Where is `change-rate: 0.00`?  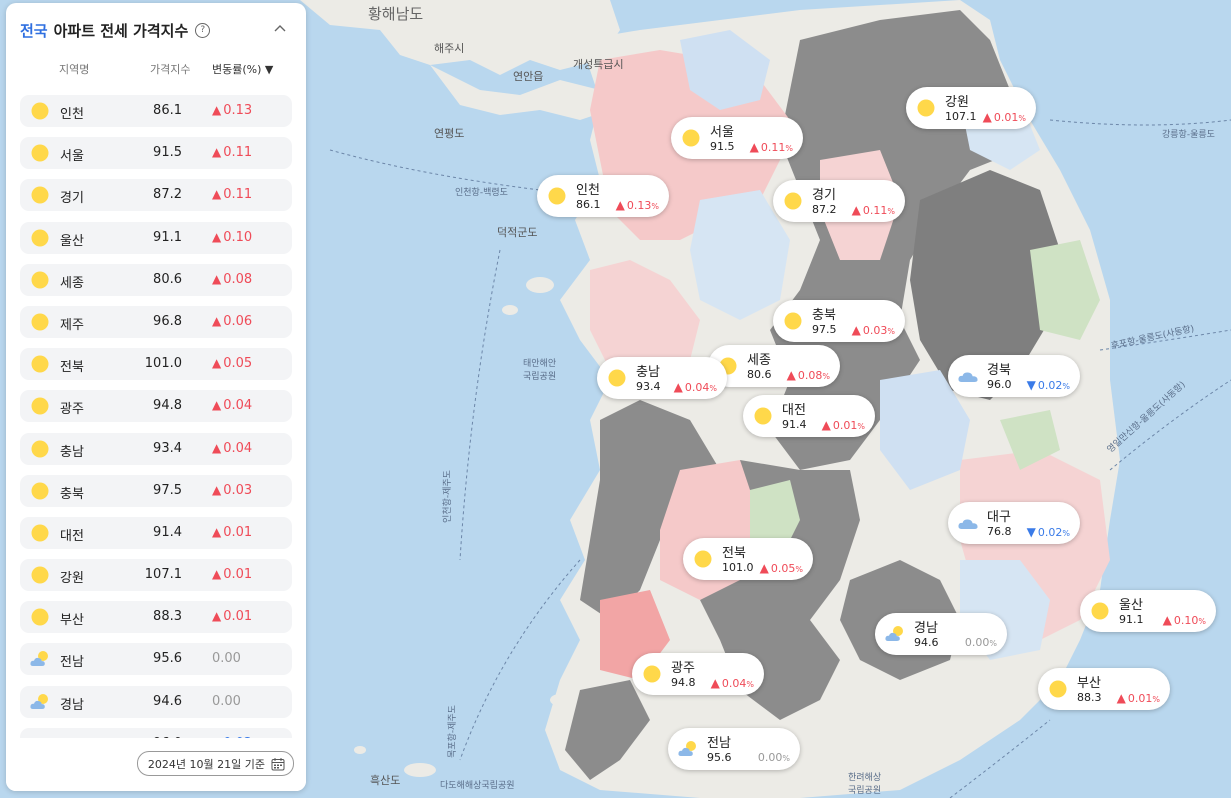
change-rate: 0.00 is located at coordinates (226, 701).